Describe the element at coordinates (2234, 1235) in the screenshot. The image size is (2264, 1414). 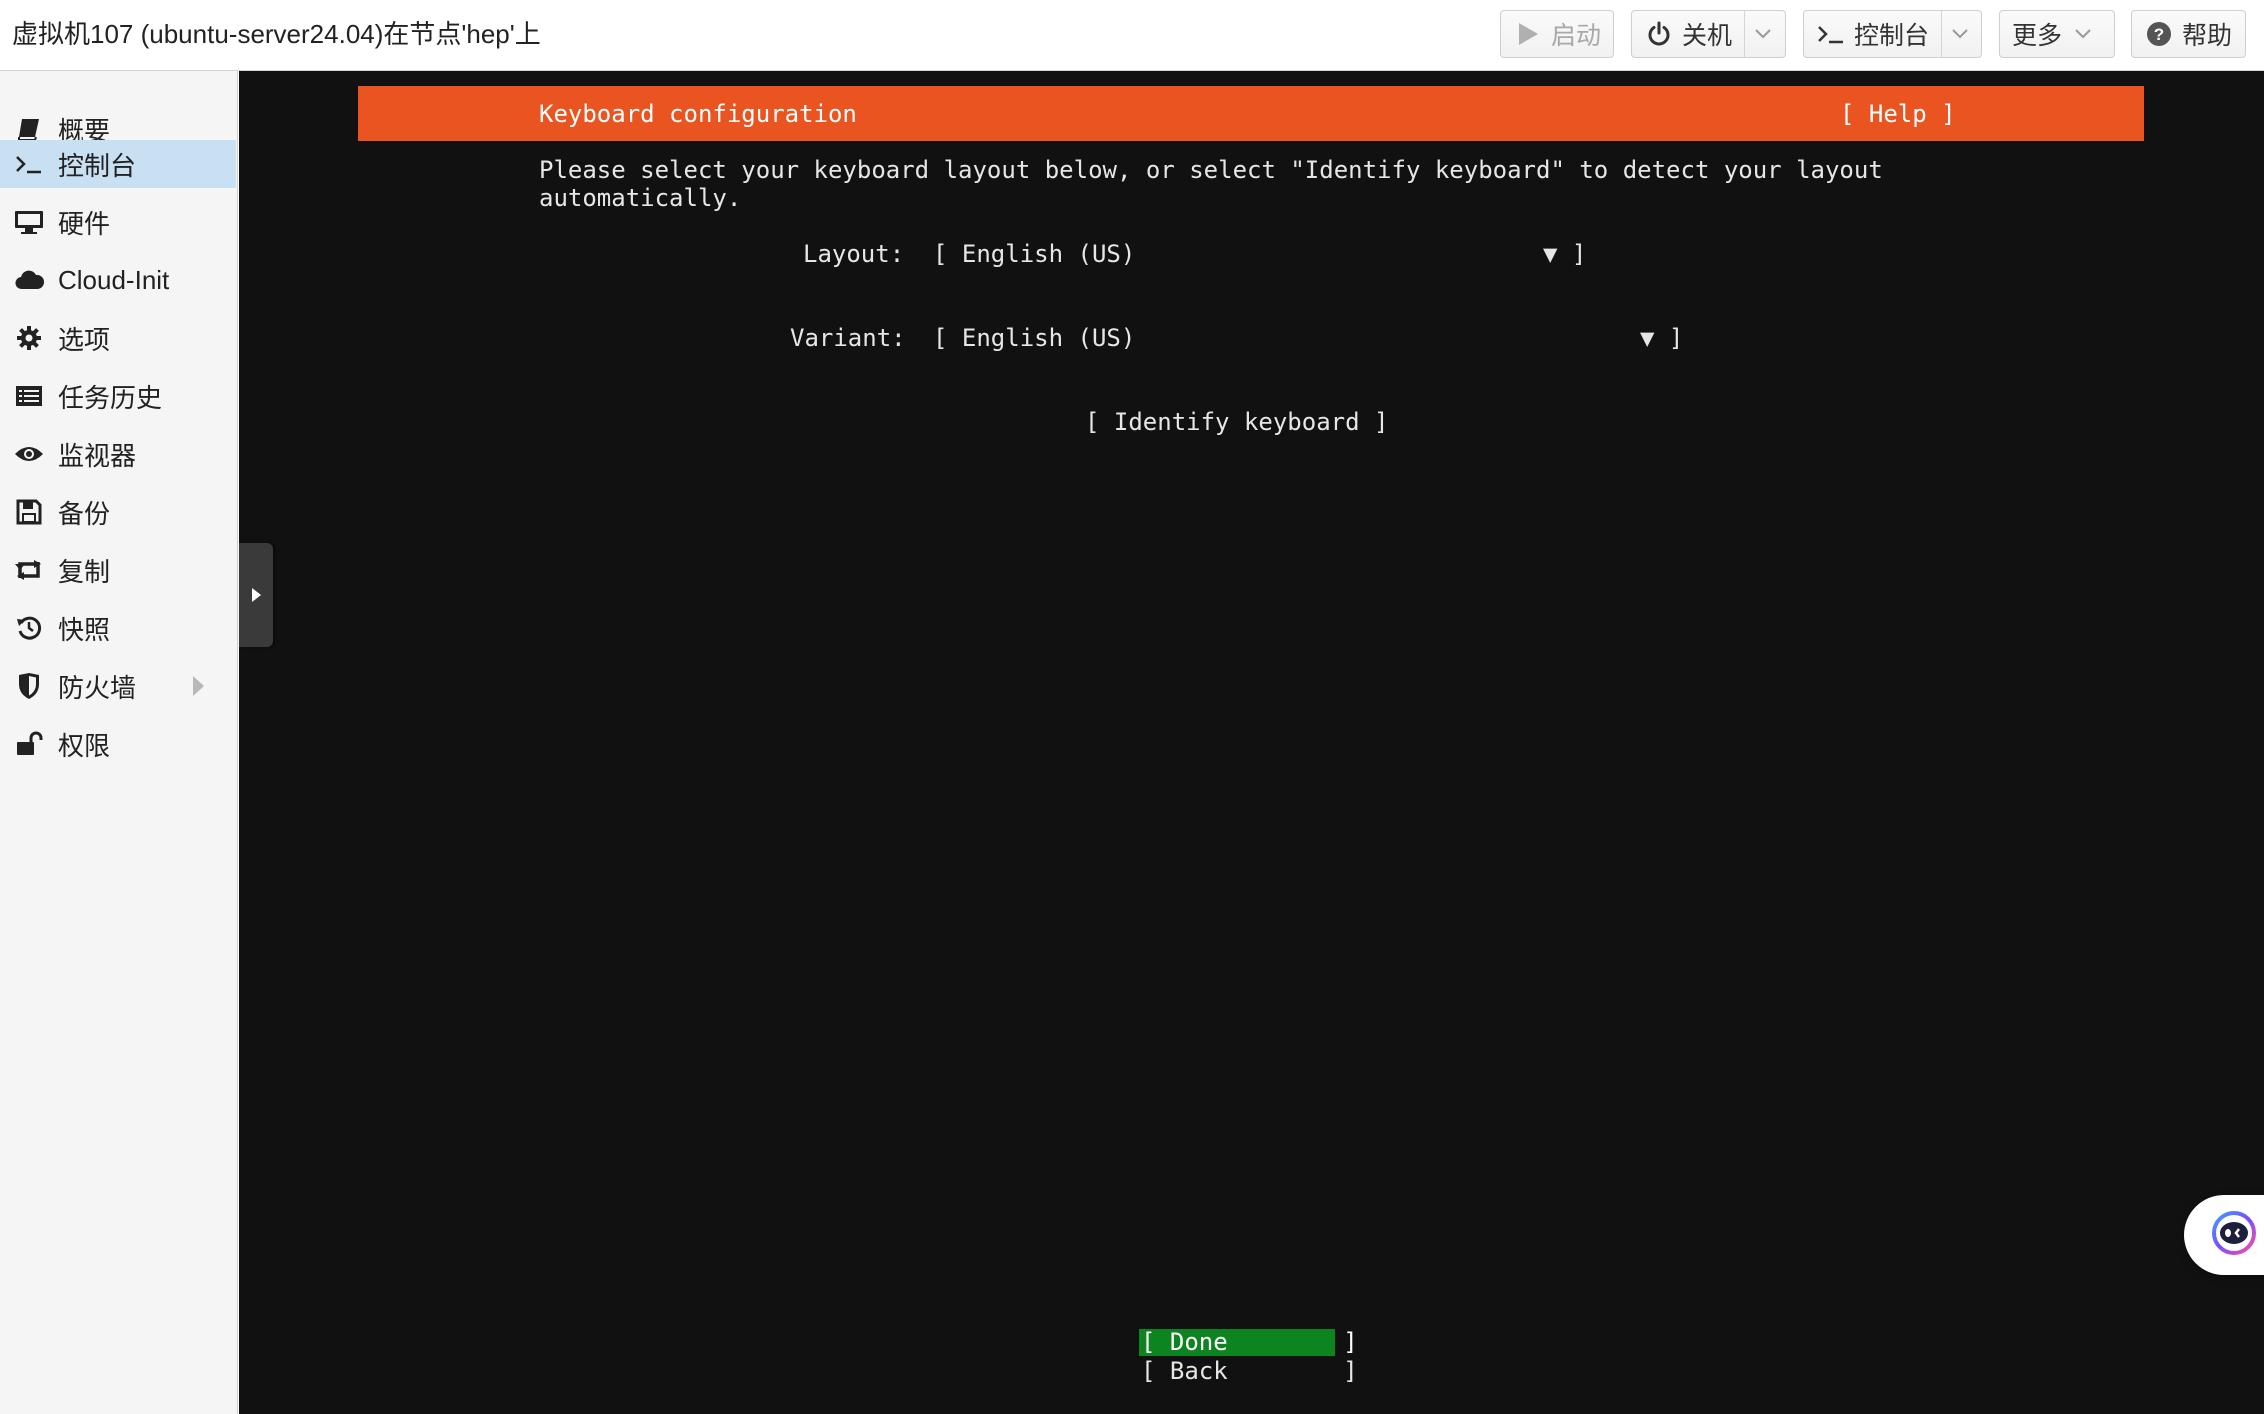
I see `assistant-icon` at that location.